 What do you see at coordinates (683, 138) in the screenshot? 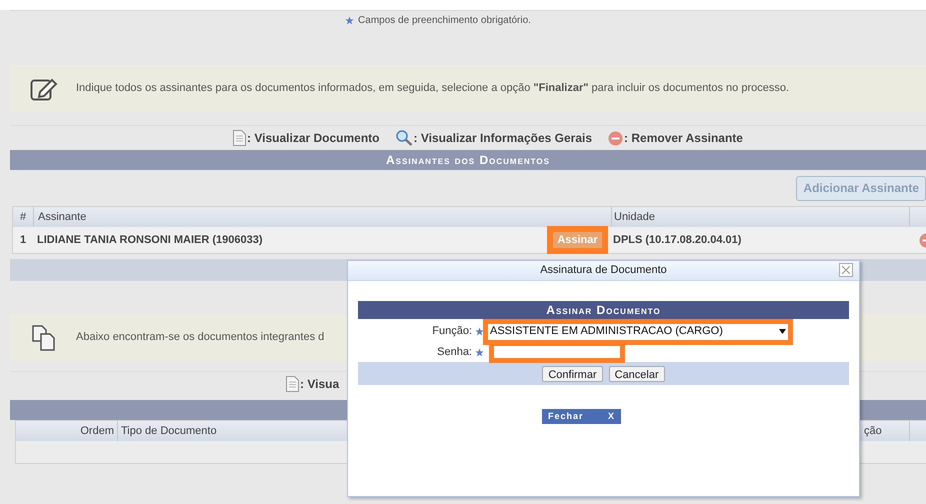
I see `legend-label: : Remover Assinante` at bounding box center [683, 138].